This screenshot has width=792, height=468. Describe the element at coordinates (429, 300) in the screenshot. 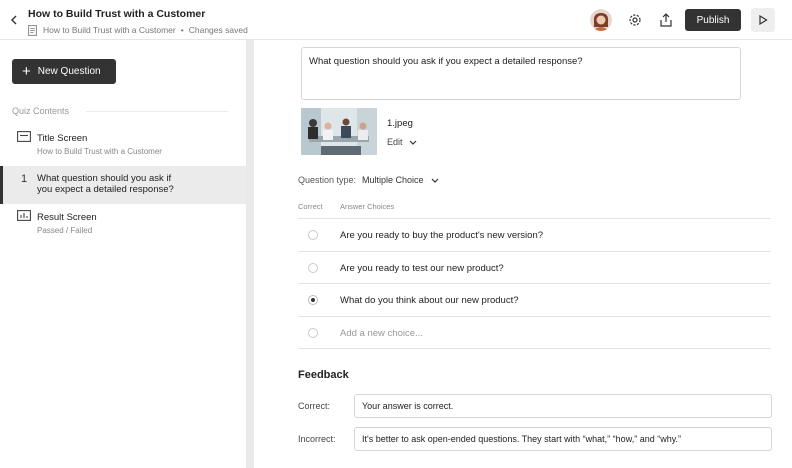

I see `answer-choice-3: What do you think about our new product?` at that location.